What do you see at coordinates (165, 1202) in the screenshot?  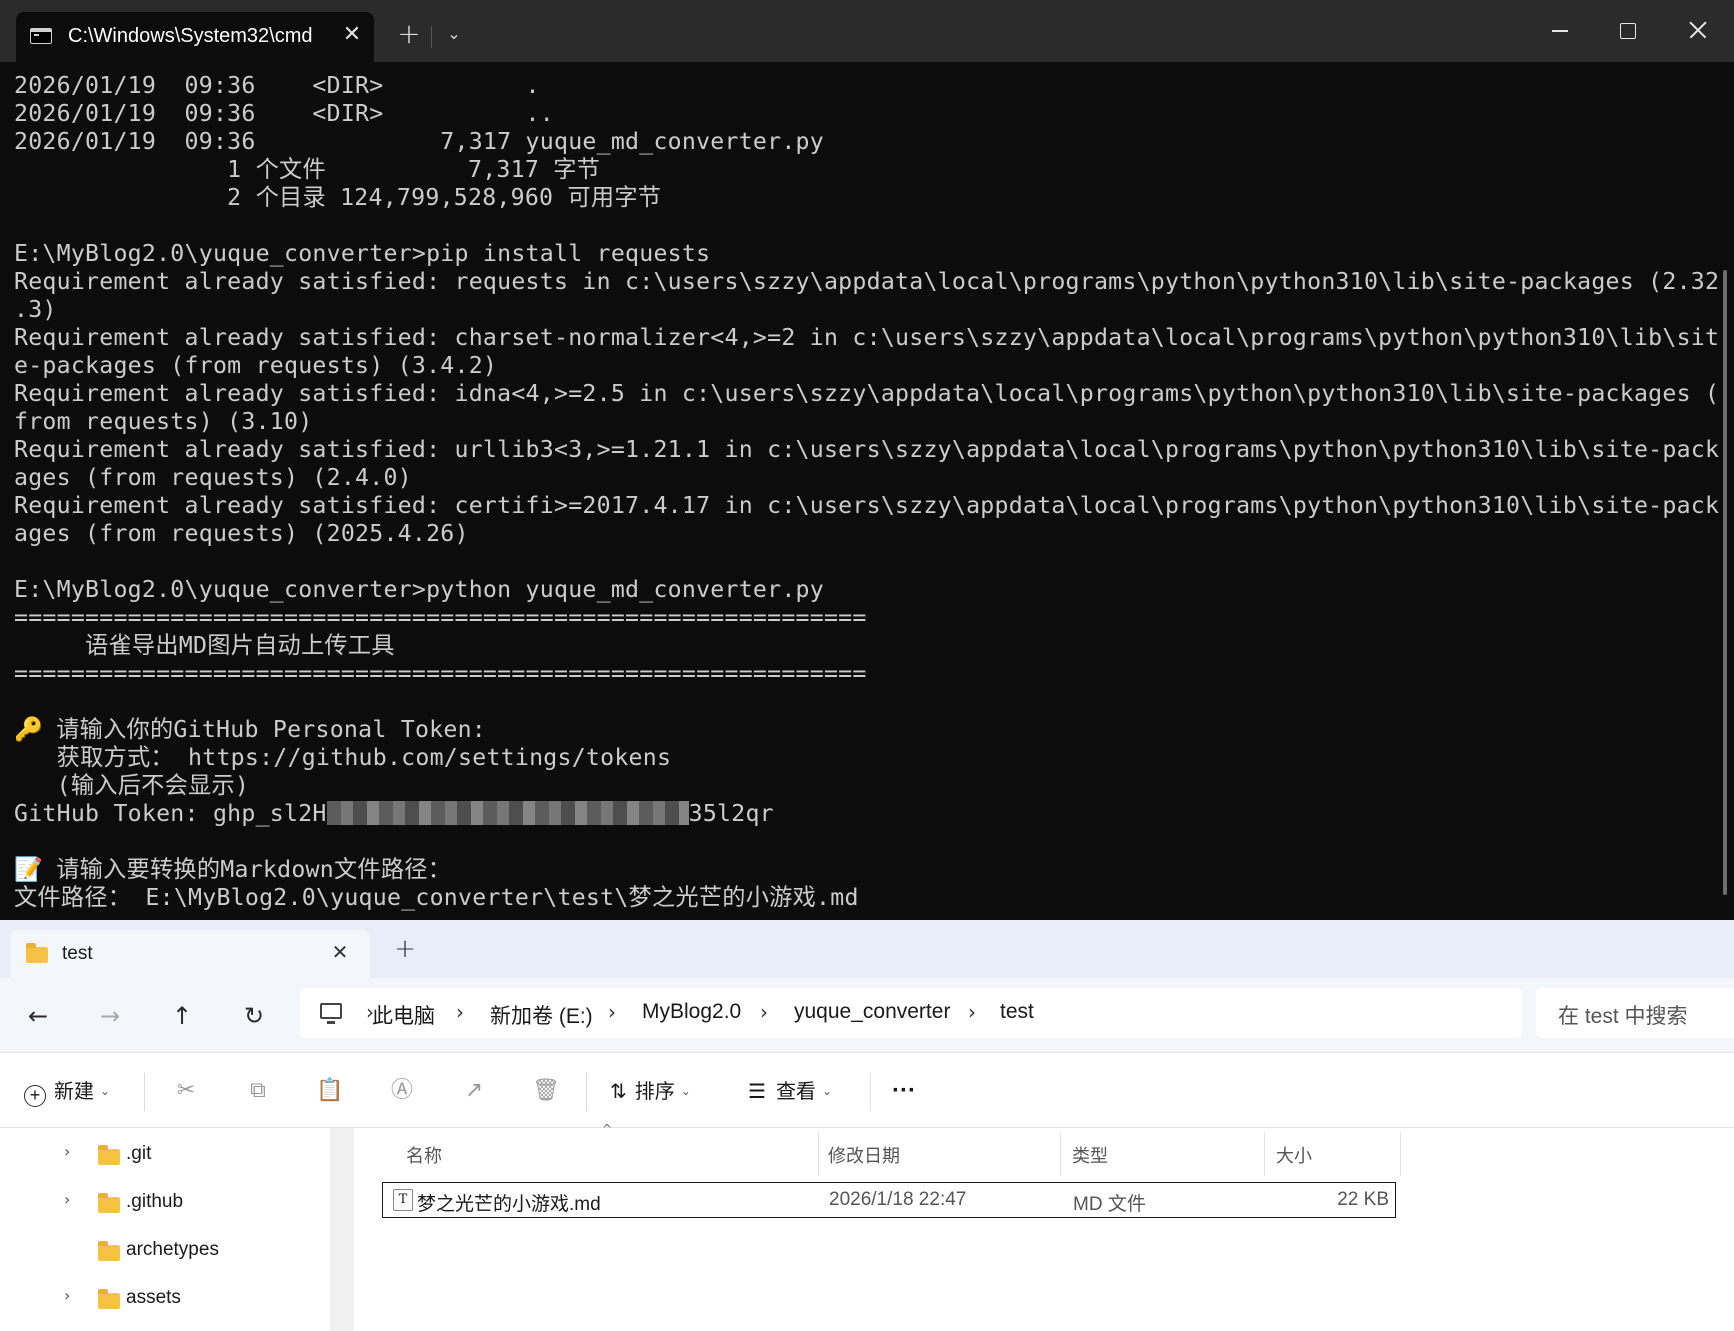 I see `tree-item-github: › .github` at bounding box center [165, 1202].